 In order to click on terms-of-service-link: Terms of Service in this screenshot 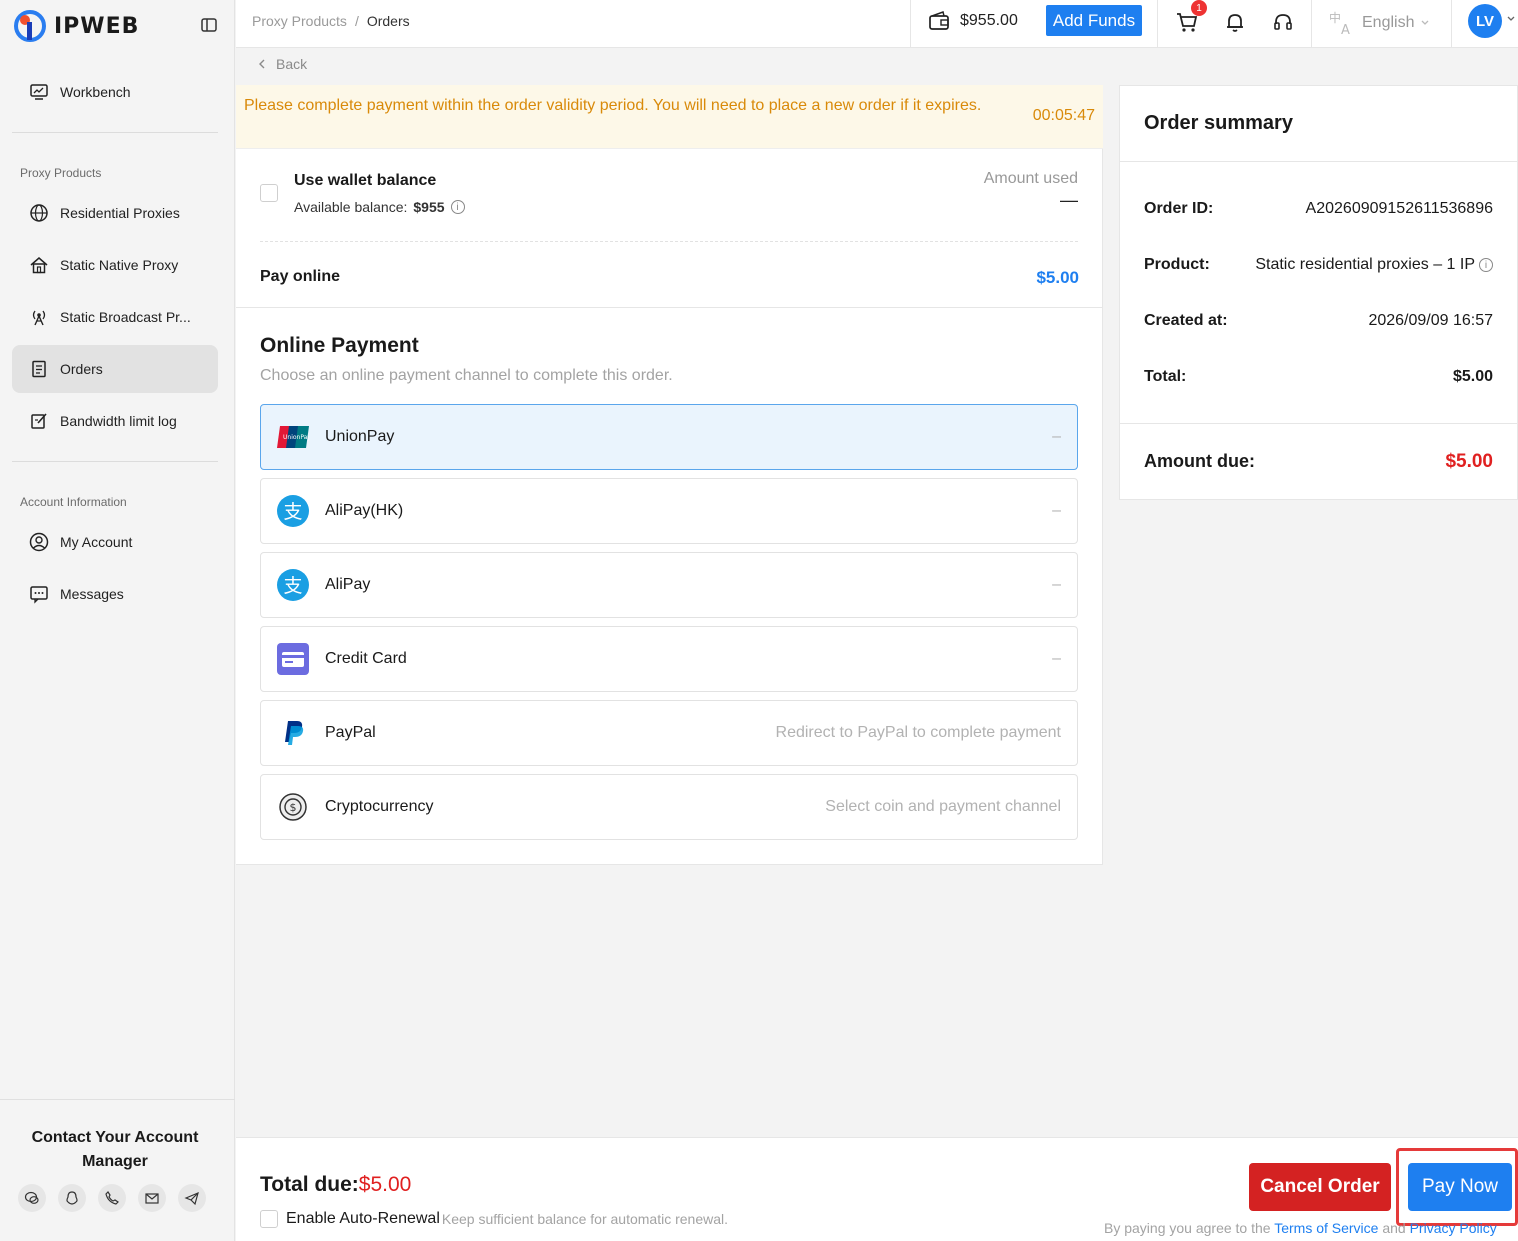, I will do `click(1326, 1228)`.